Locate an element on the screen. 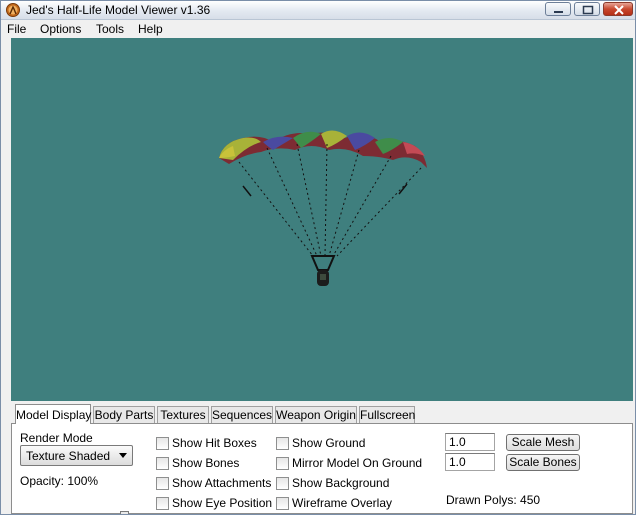 Image resolution: width=636 pixels, height=515 pixels. tab-textures: Textures is located at coordinates (183, 414).